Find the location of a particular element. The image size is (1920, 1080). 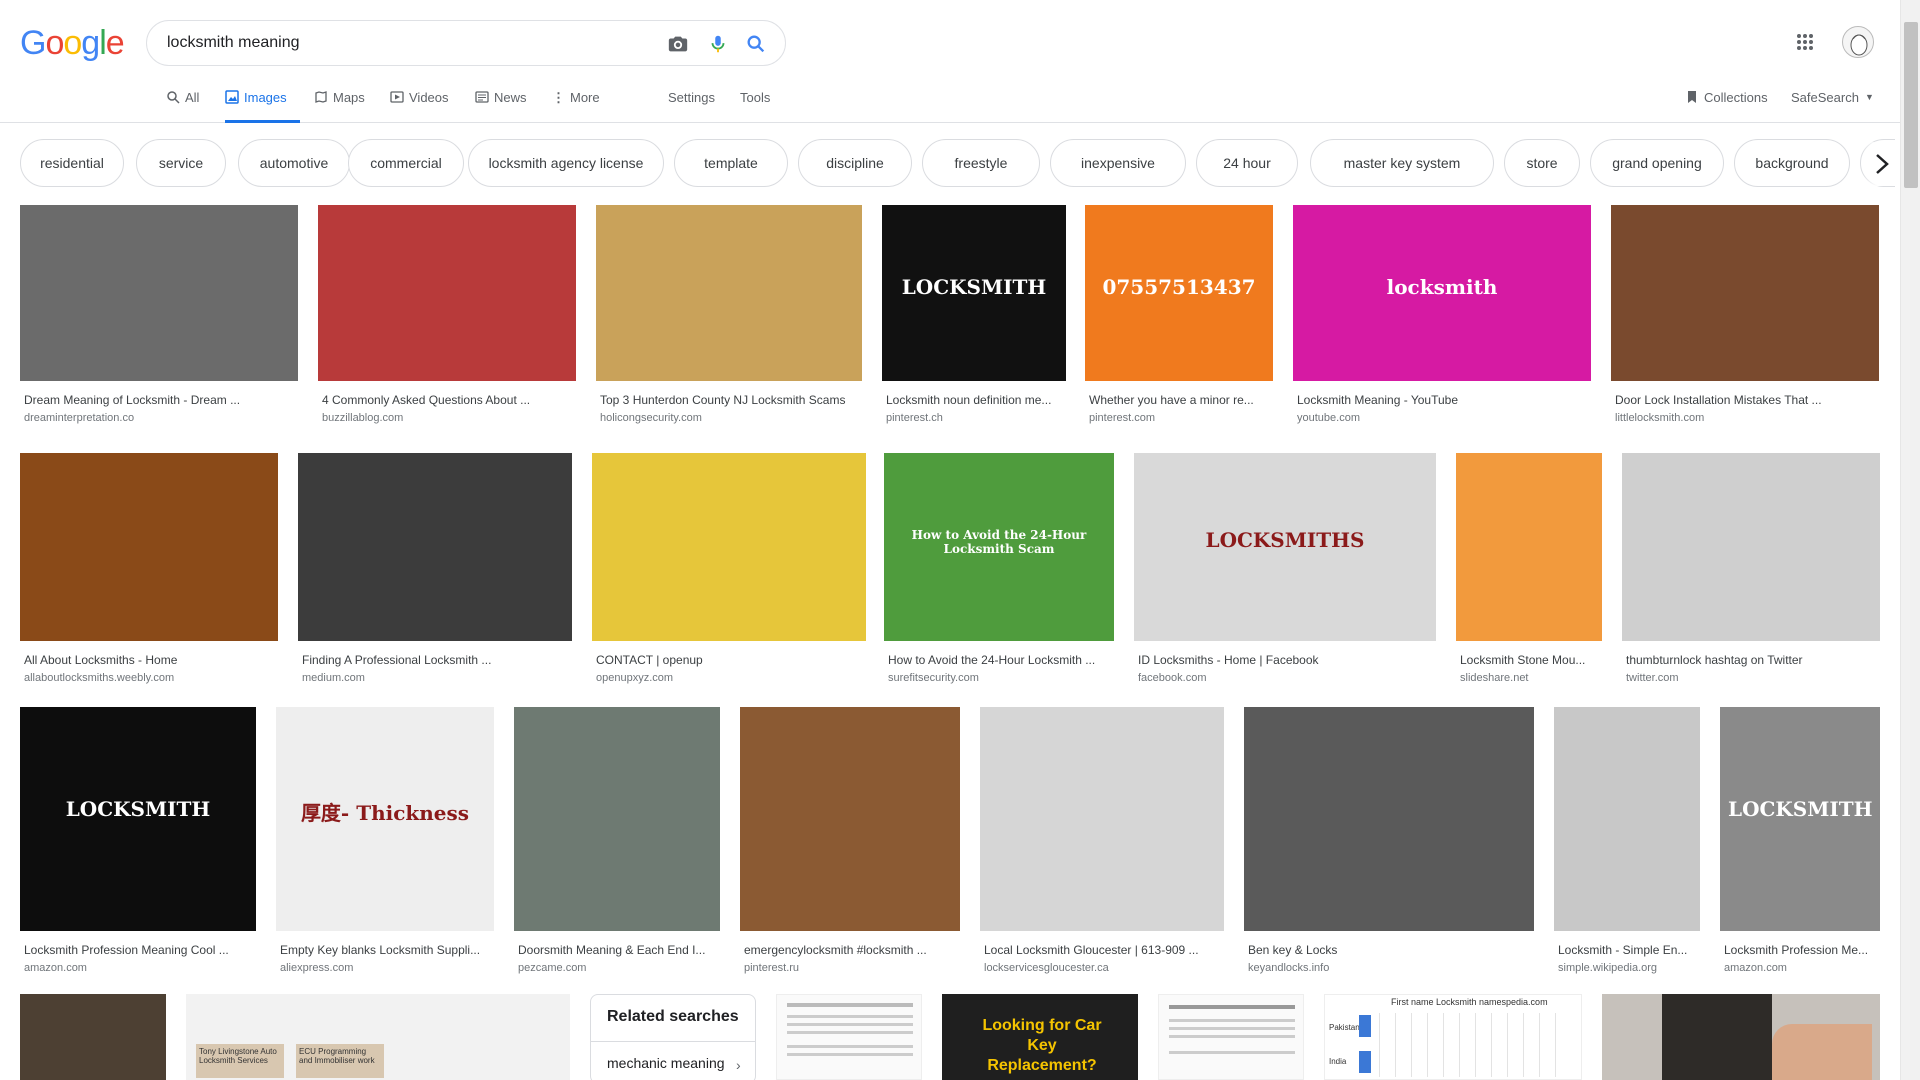

result-source: twitter.com is located at coordinates (1751, 678).